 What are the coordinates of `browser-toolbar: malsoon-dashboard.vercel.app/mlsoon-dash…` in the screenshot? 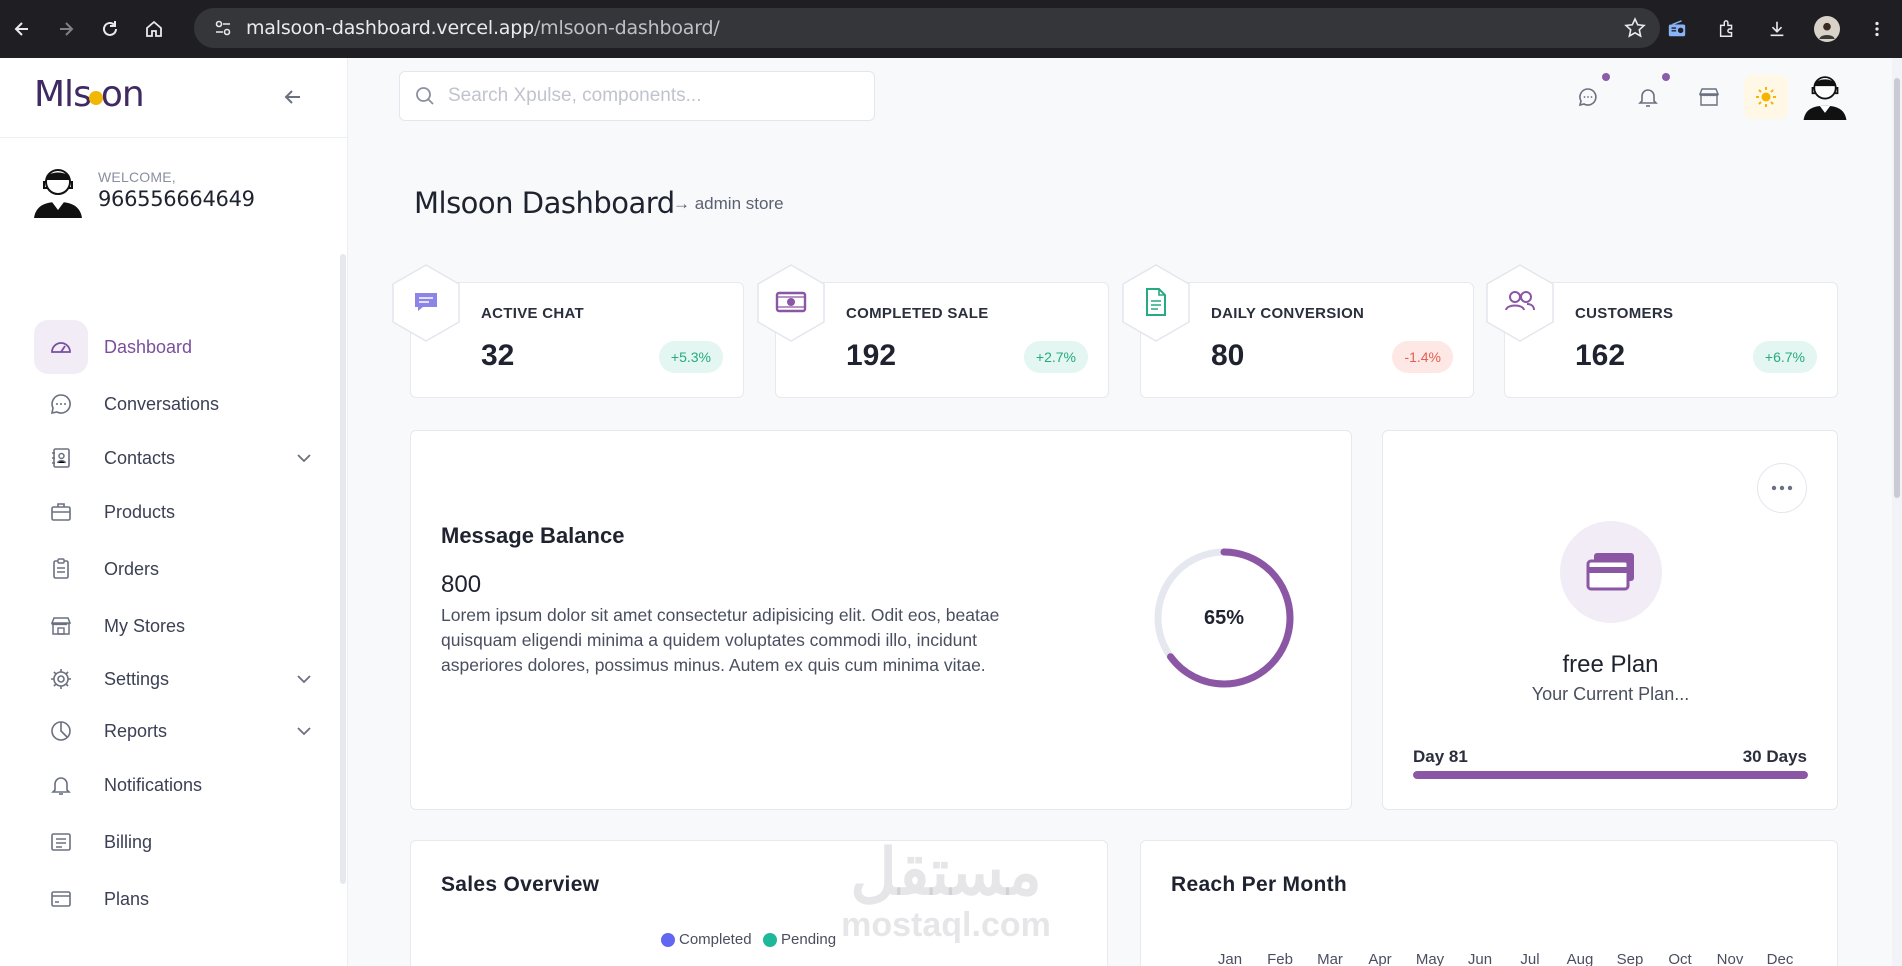 It's located at (951, 29).